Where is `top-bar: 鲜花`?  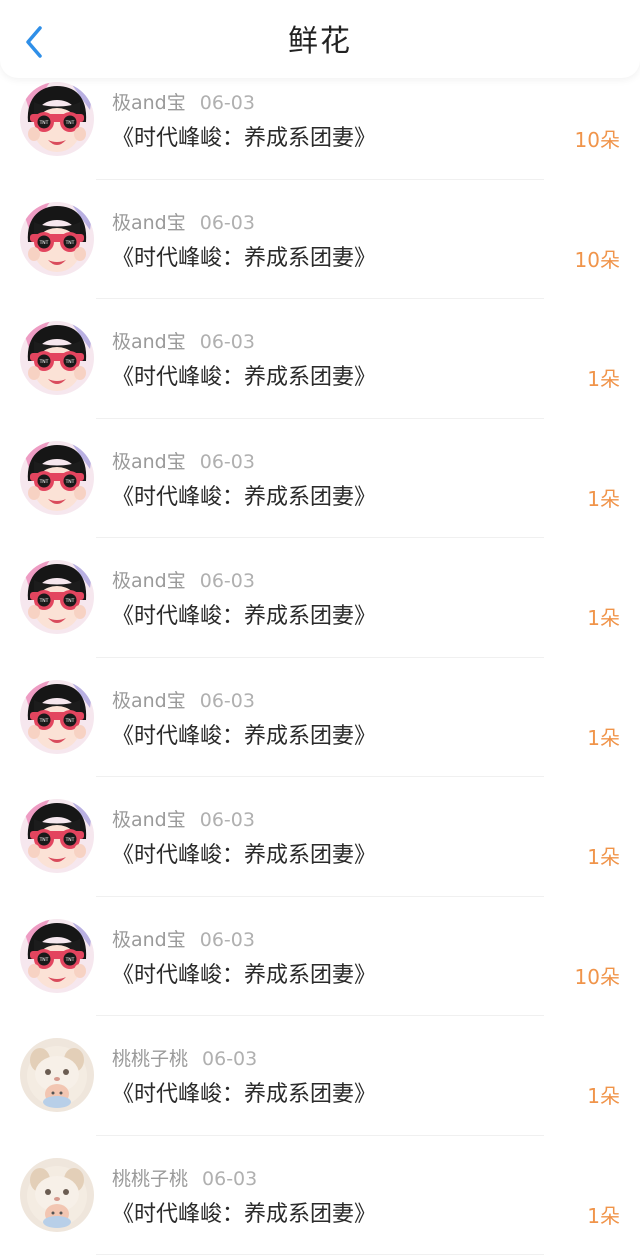 top-bar: 鲜花 is located at coordinates (320, 39).